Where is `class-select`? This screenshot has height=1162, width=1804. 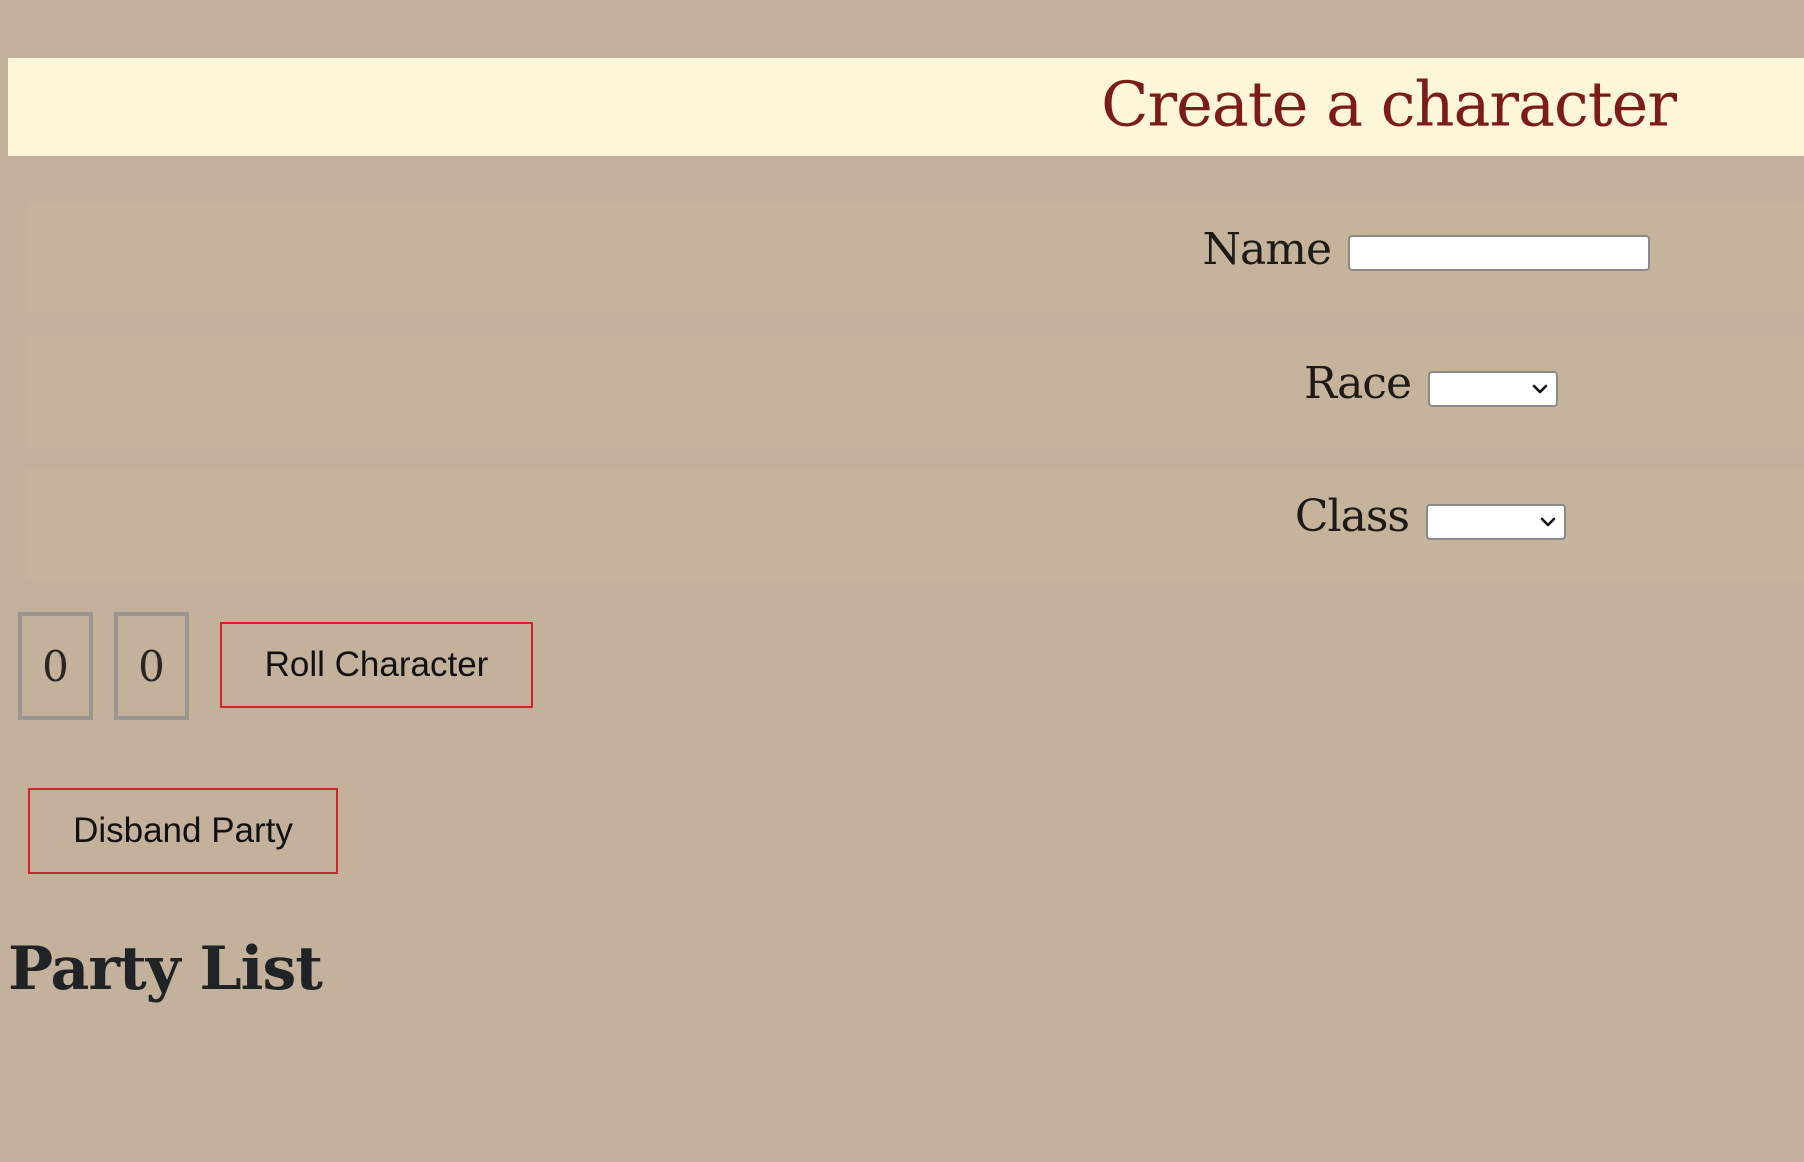 class-select is located at coordinates (1496, 522).